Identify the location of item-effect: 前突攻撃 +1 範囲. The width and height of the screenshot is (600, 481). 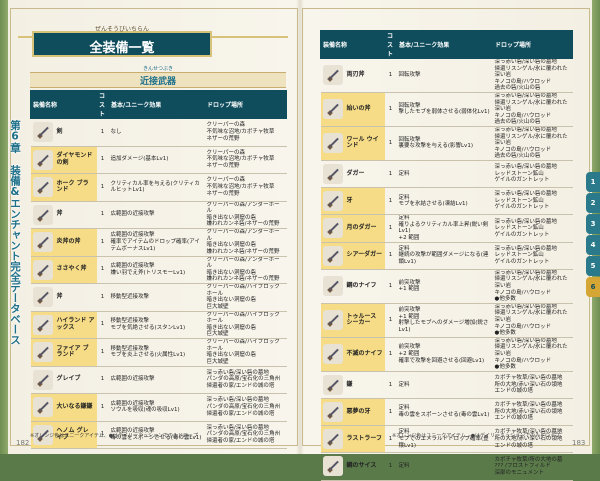
(444, 286).